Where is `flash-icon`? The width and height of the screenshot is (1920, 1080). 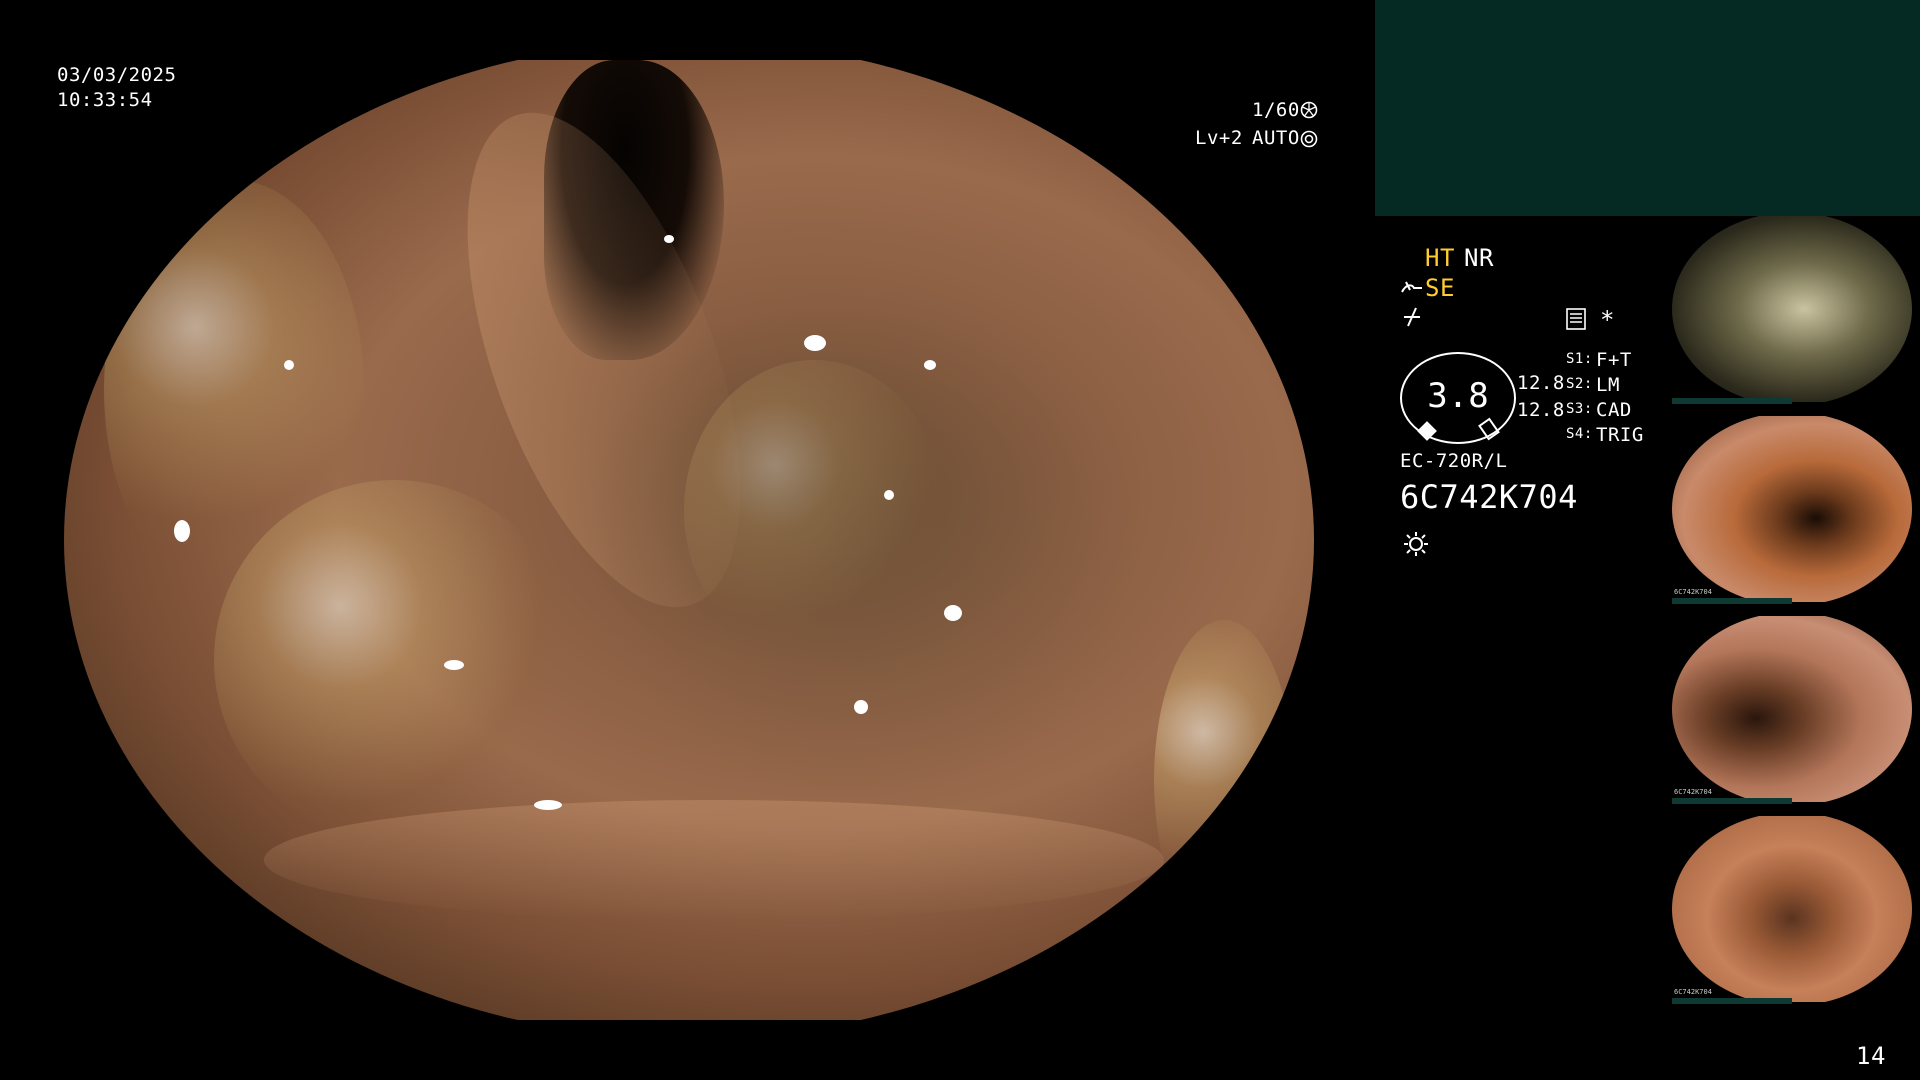 flash-icon is located at coordinates (1412, 317).